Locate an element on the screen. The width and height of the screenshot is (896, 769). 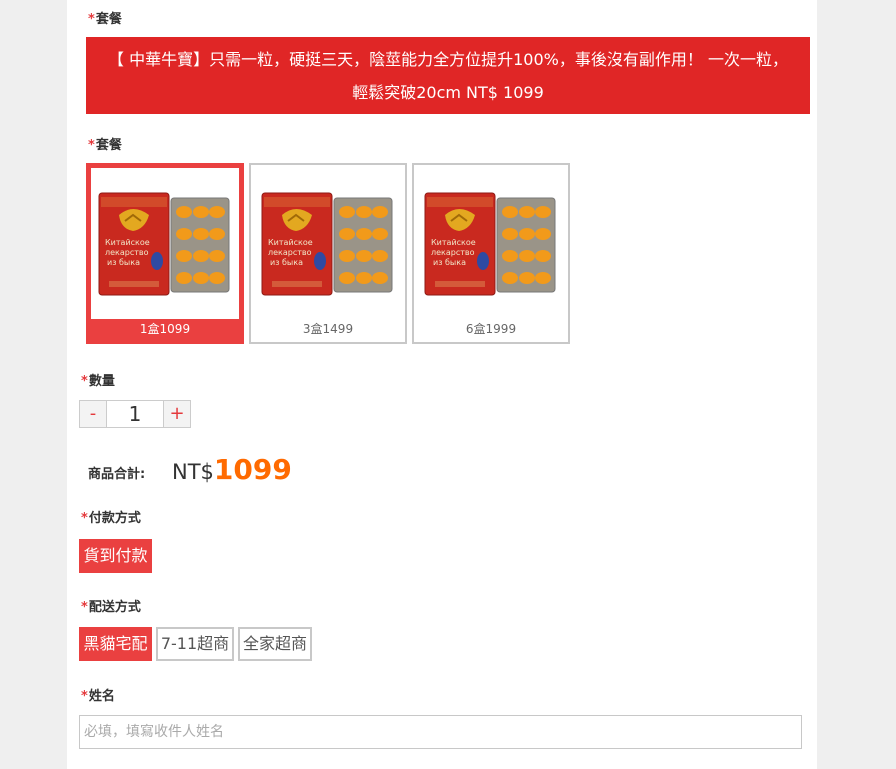
quantity-input: 1 is located at coordinates (135, 414).